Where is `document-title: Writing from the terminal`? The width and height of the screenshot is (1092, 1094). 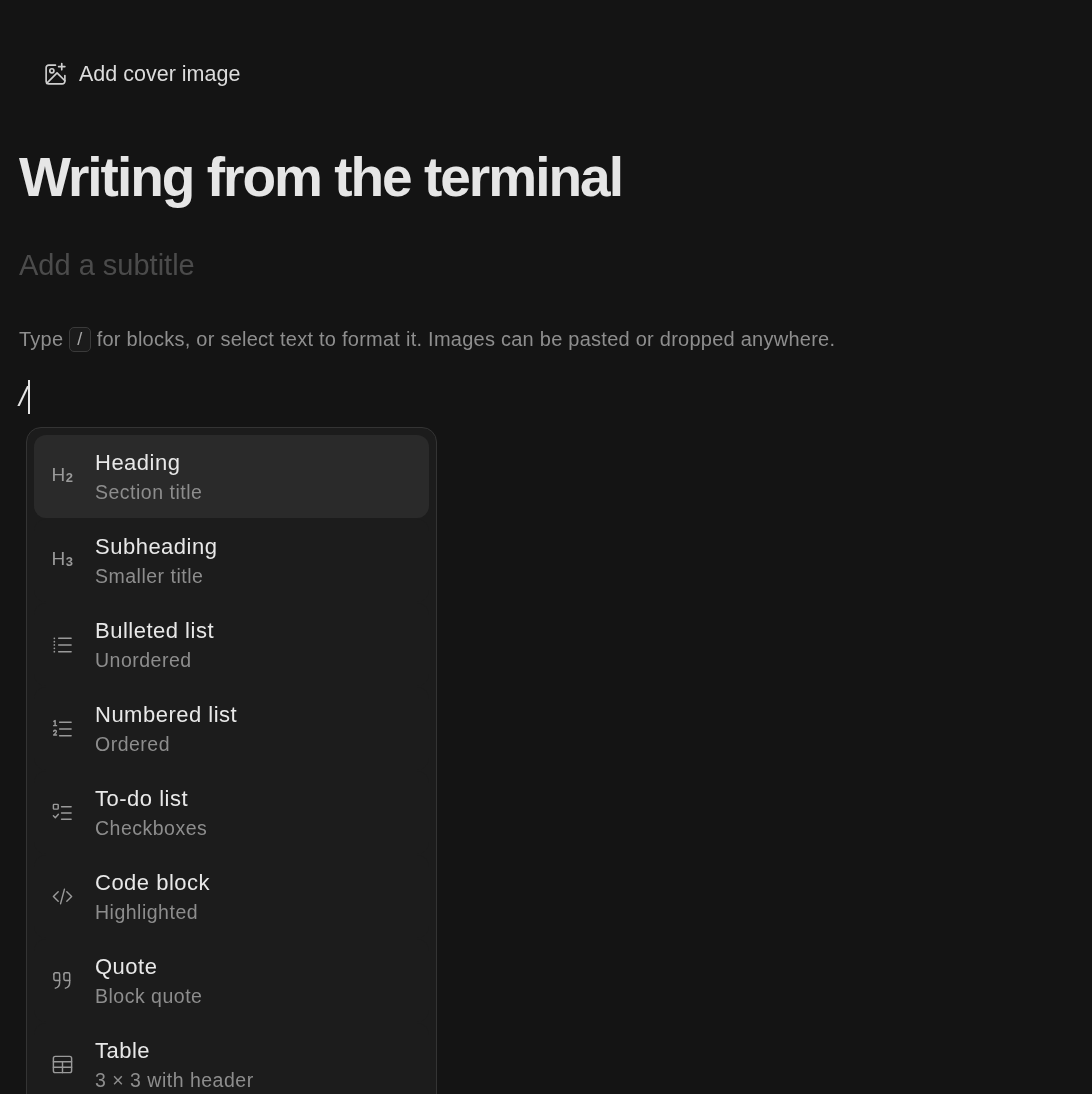
document-title: Writing from the terminal is located at coordinates (320, 177).